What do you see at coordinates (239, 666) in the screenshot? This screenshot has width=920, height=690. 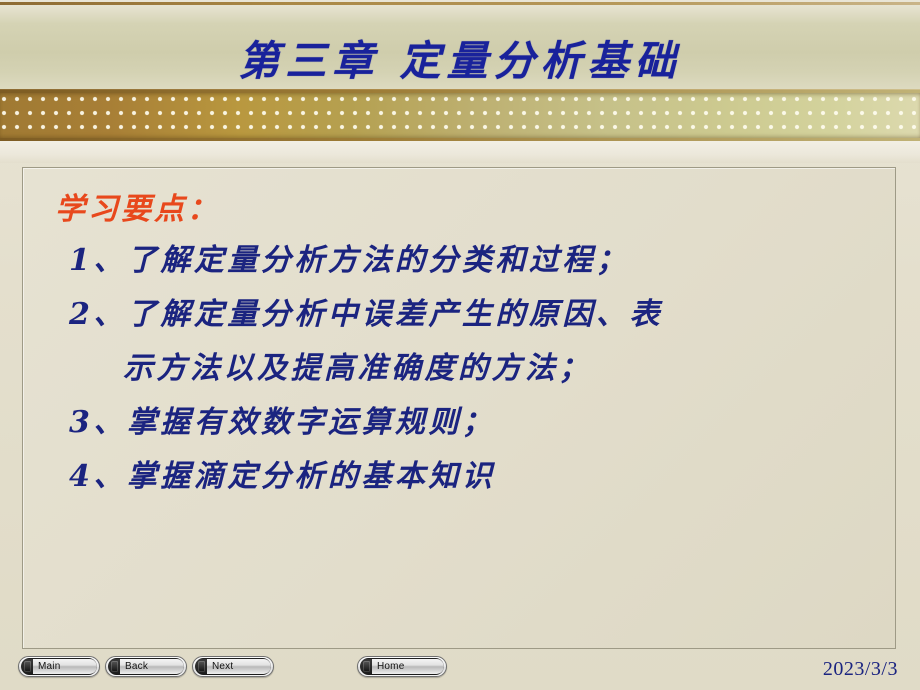 I see `nav-button-label: Next` at bounding box center [239, 666].